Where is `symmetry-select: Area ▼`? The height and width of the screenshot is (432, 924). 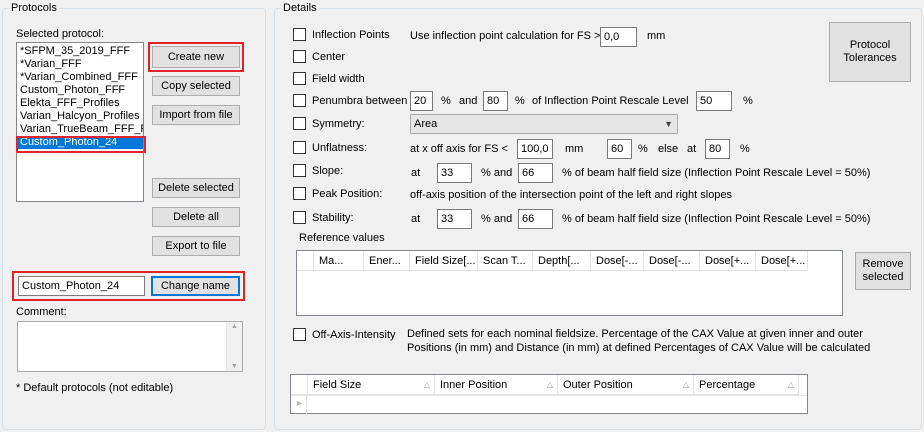
symmetry-select: Area ▼ is located at coordinates (544, 124).